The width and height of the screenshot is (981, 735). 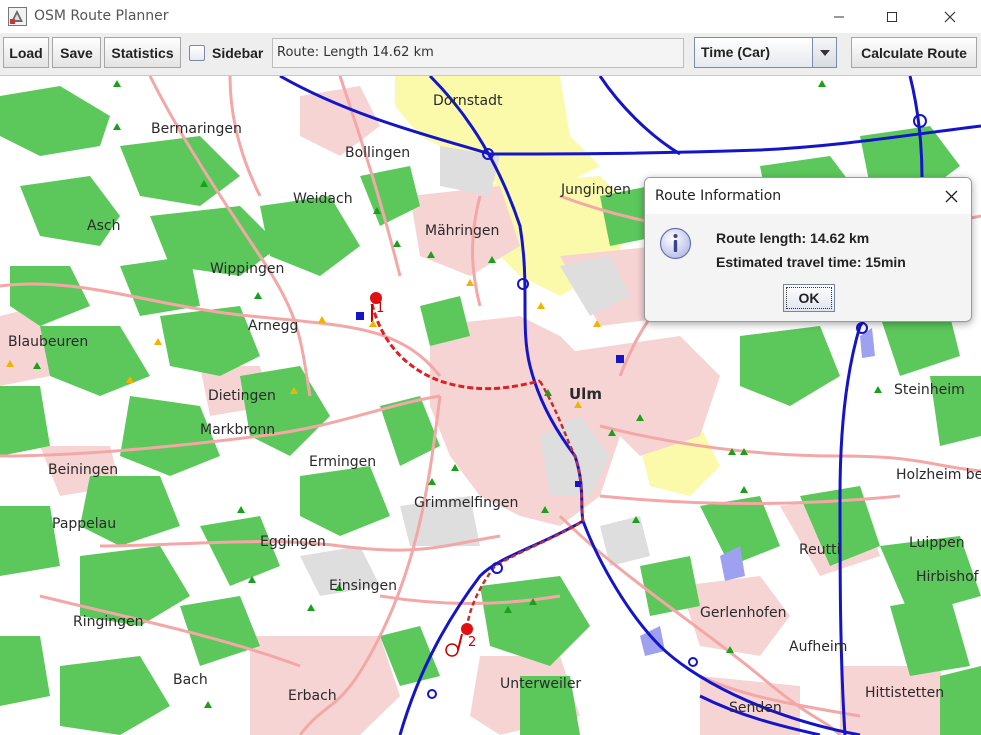 What do you see at coordinates (675, 243) in the screenshot?
I see `info-icon` at bounding box center [675, 243].